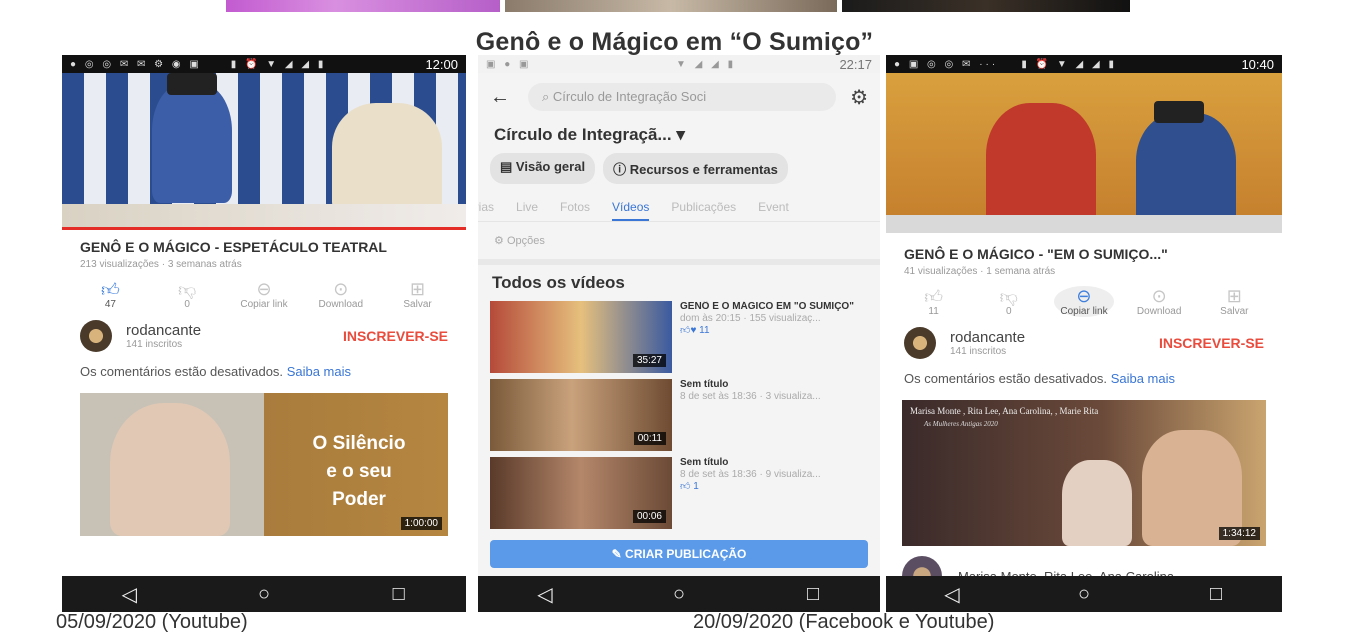 The image size is (1349, 633). I want to click on recommended-title-line1: O Silêncio, so click(359, 443).